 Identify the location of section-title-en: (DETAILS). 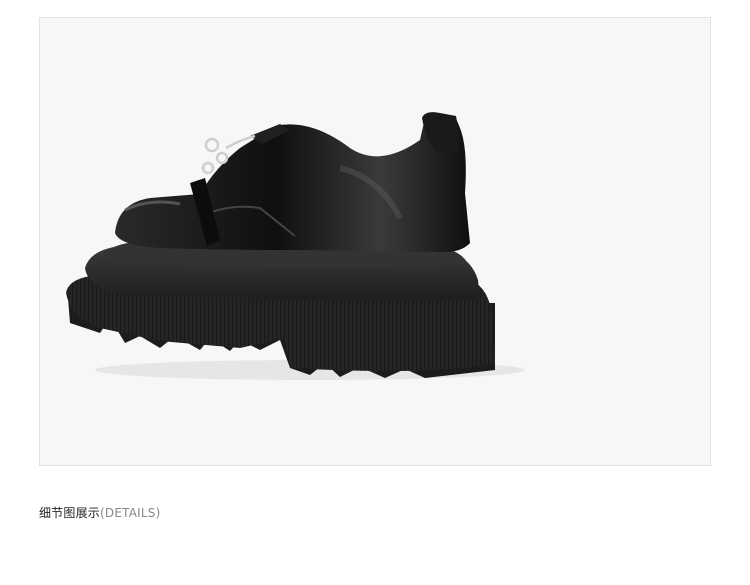
(130, 513).